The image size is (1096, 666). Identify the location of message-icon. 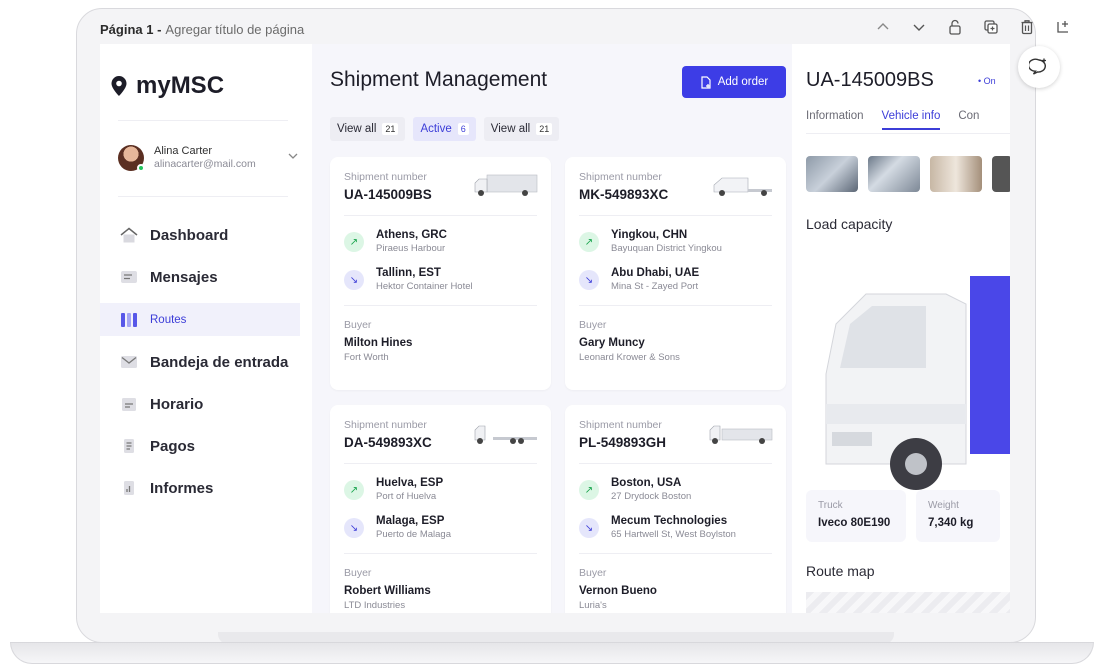
(129, 277).